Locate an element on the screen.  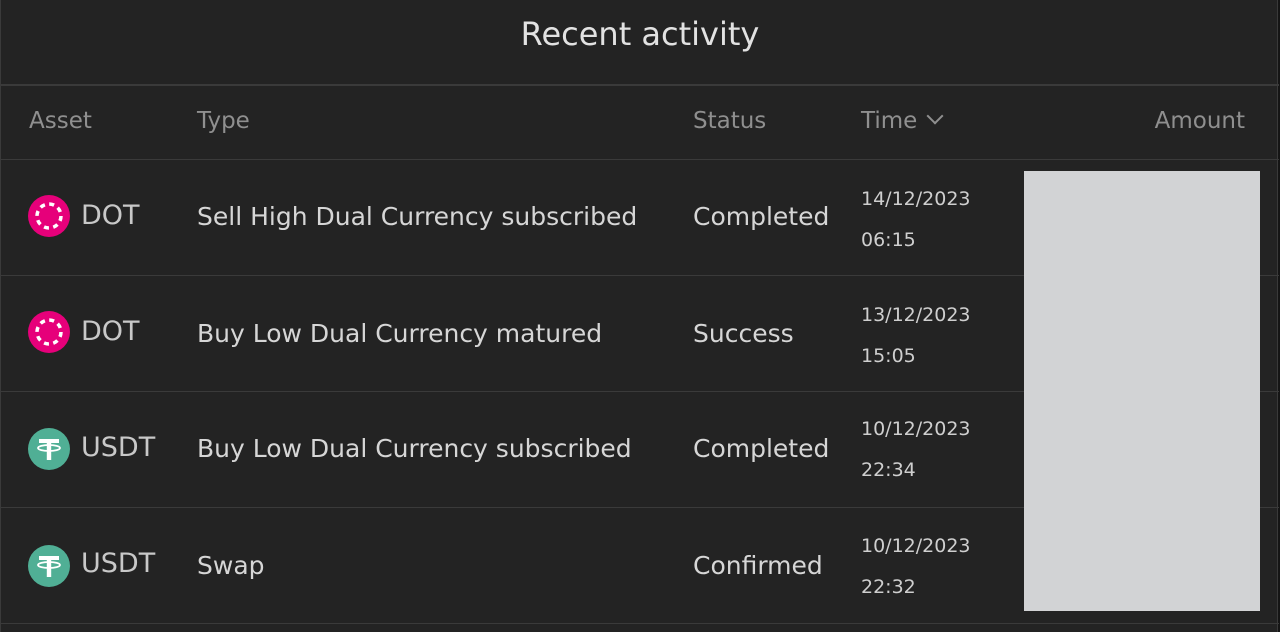
activity-time: 06:15 is located at coordinates (888, 240).